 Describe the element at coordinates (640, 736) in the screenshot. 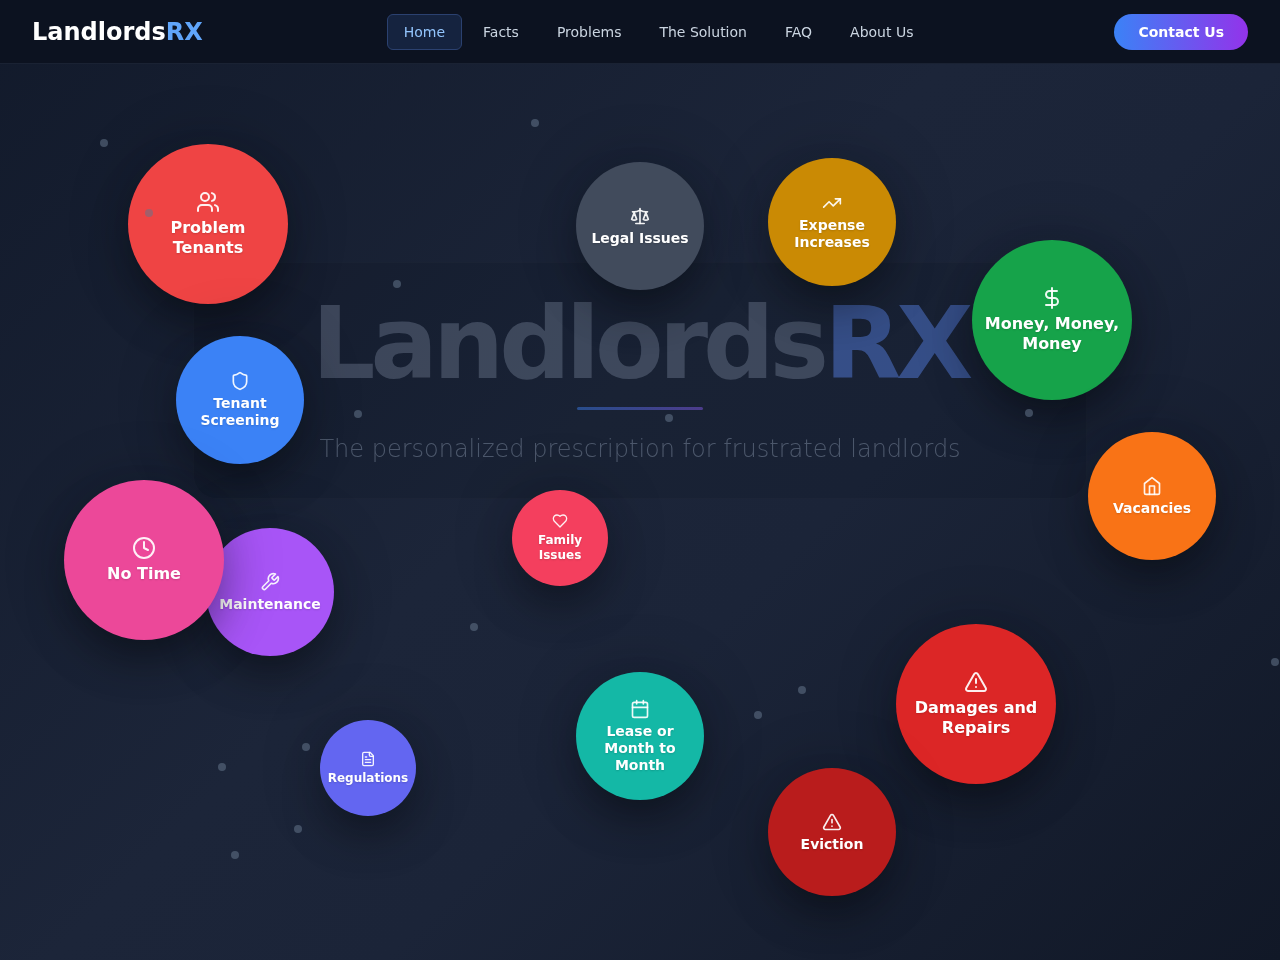

I see `problem-bubble: Lease or Month to Month` at that location.